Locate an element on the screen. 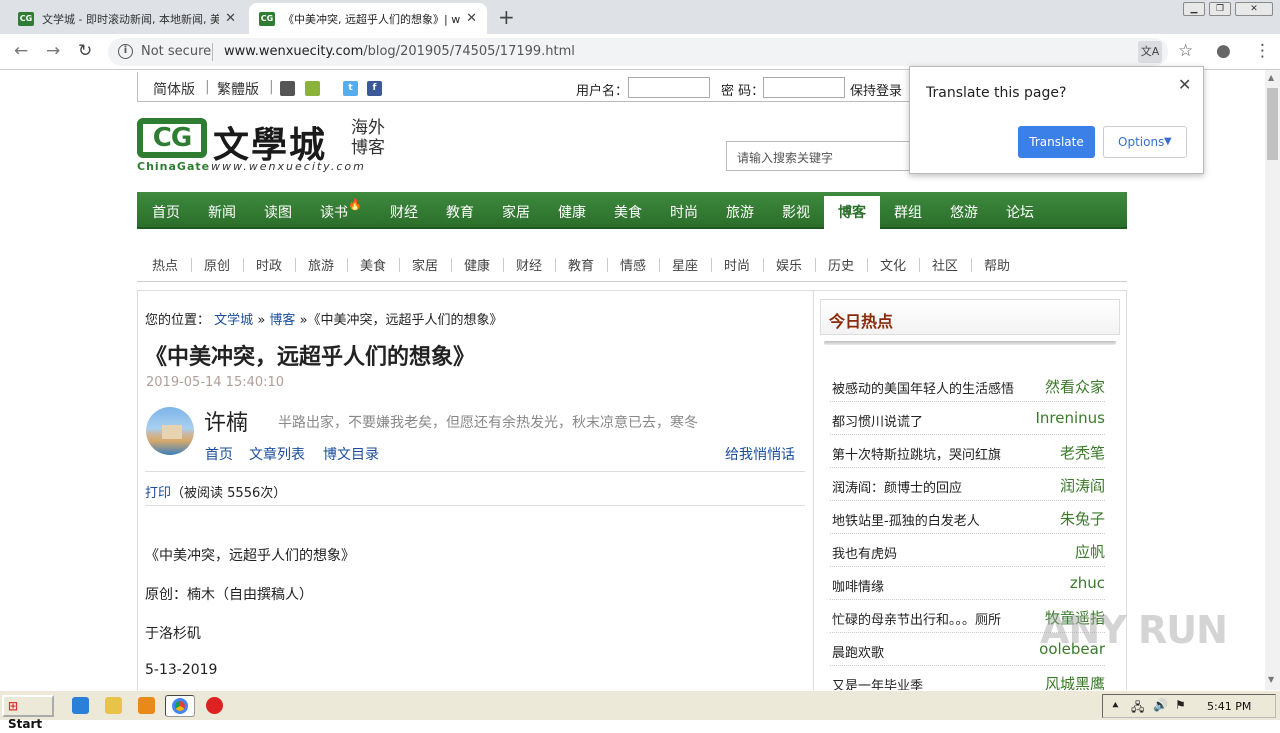  start-button: ⊞ Start is located at coordinates (28, 713).